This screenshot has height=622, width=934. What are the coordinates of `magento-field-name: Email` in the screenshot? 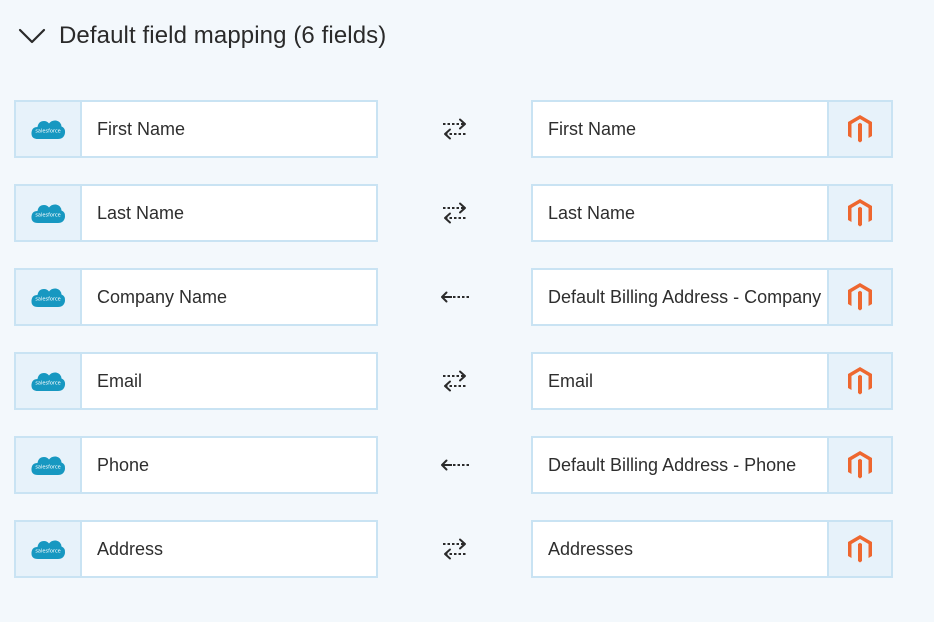 It's located at (571, 380).